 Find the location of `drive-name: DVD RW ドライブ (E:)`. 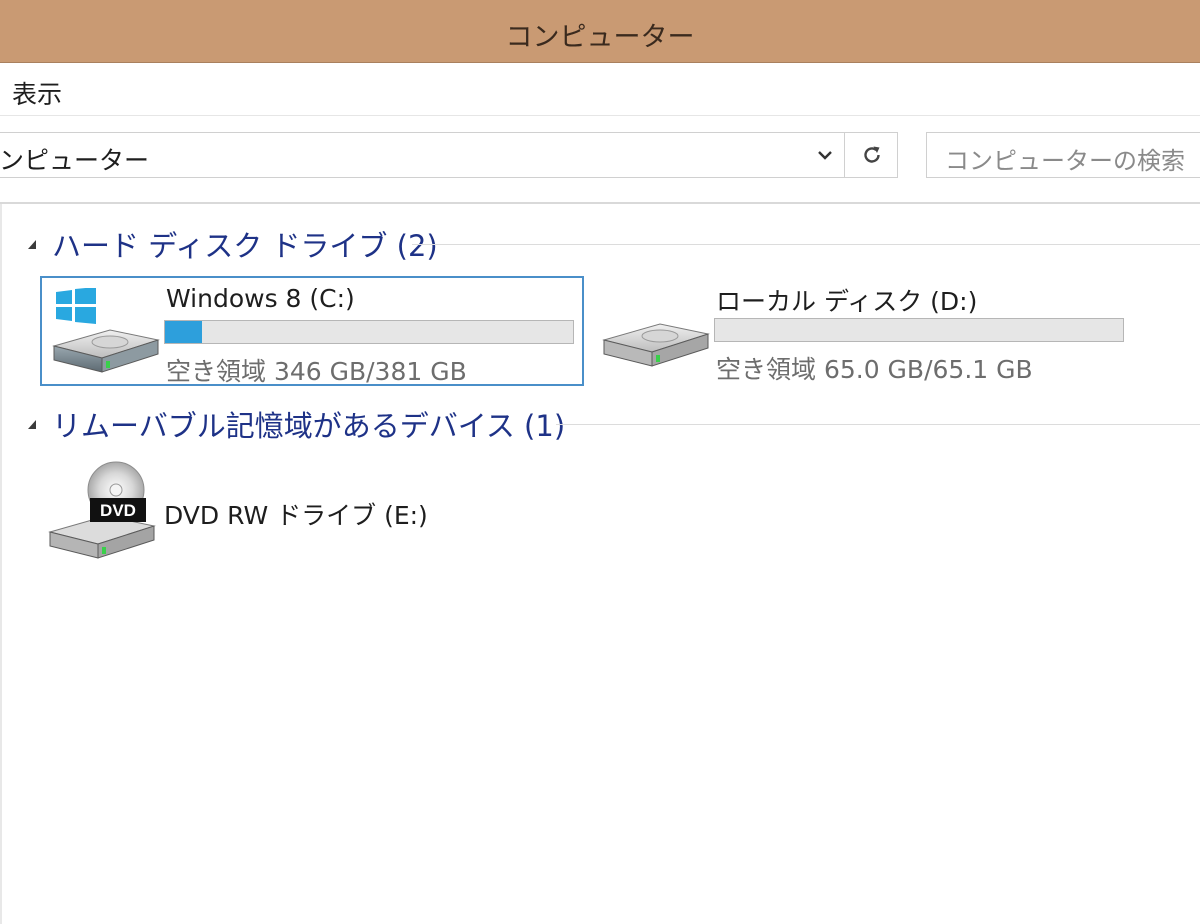

drive-name: DVD RW ドライブ (E:) is located at coordinates (296, 515).